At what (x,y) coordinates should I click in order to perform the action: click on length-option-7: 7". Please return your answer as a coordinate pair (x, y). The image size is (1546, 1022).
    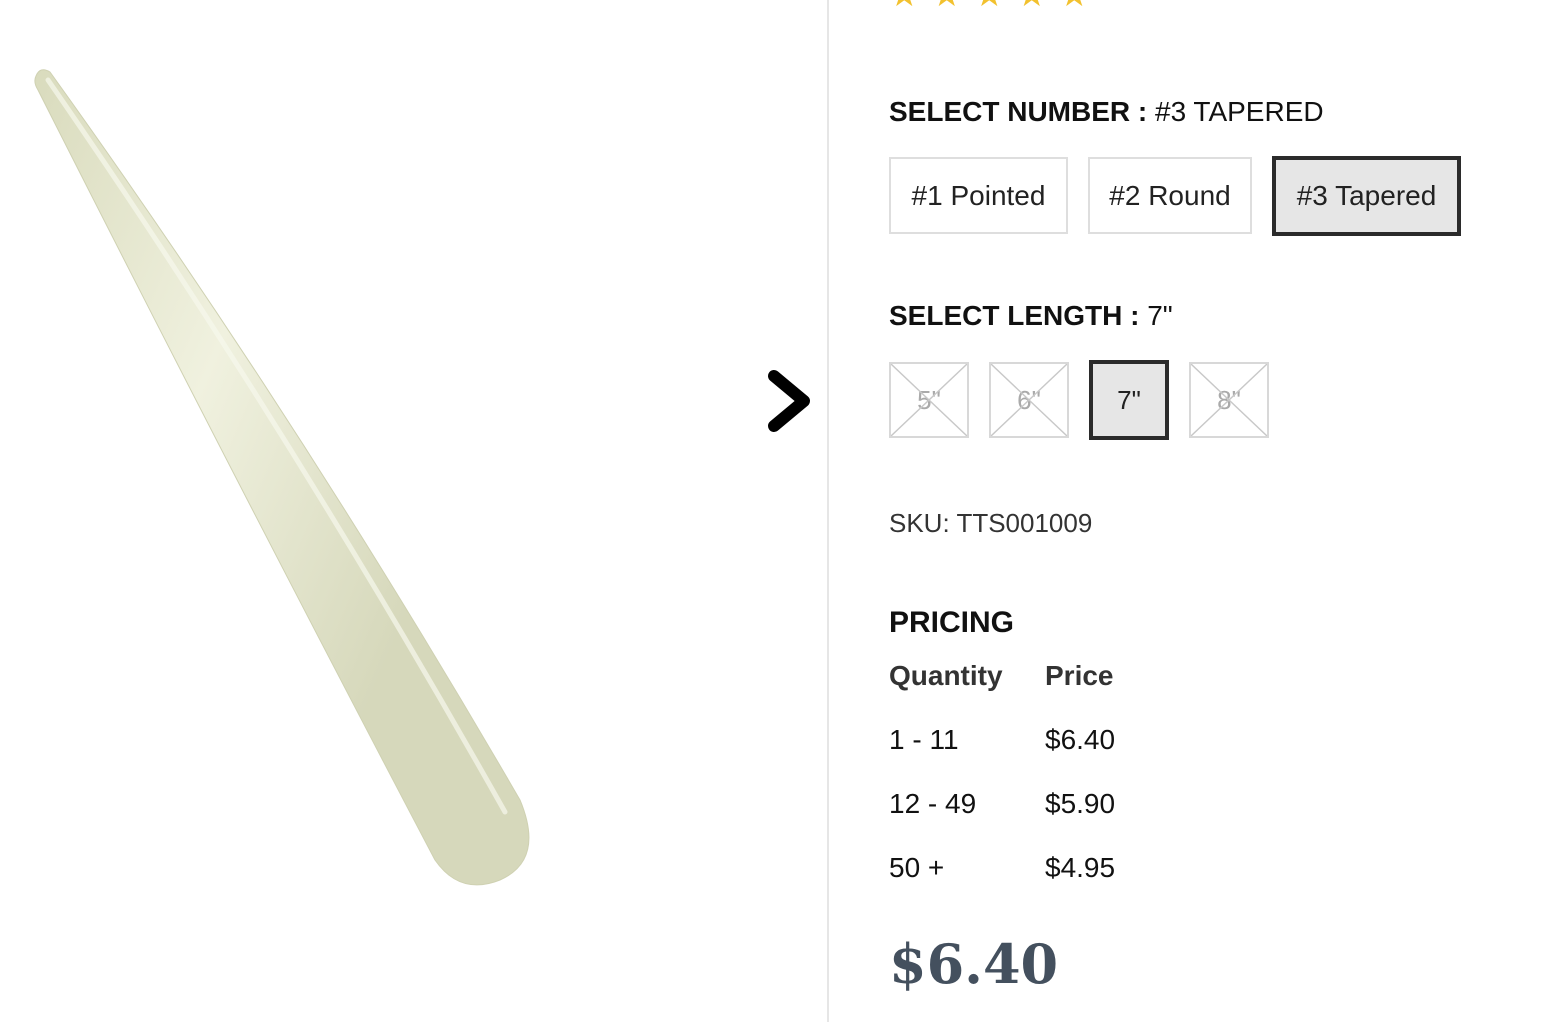
    Looking at the image, I should click on (1129, 400).